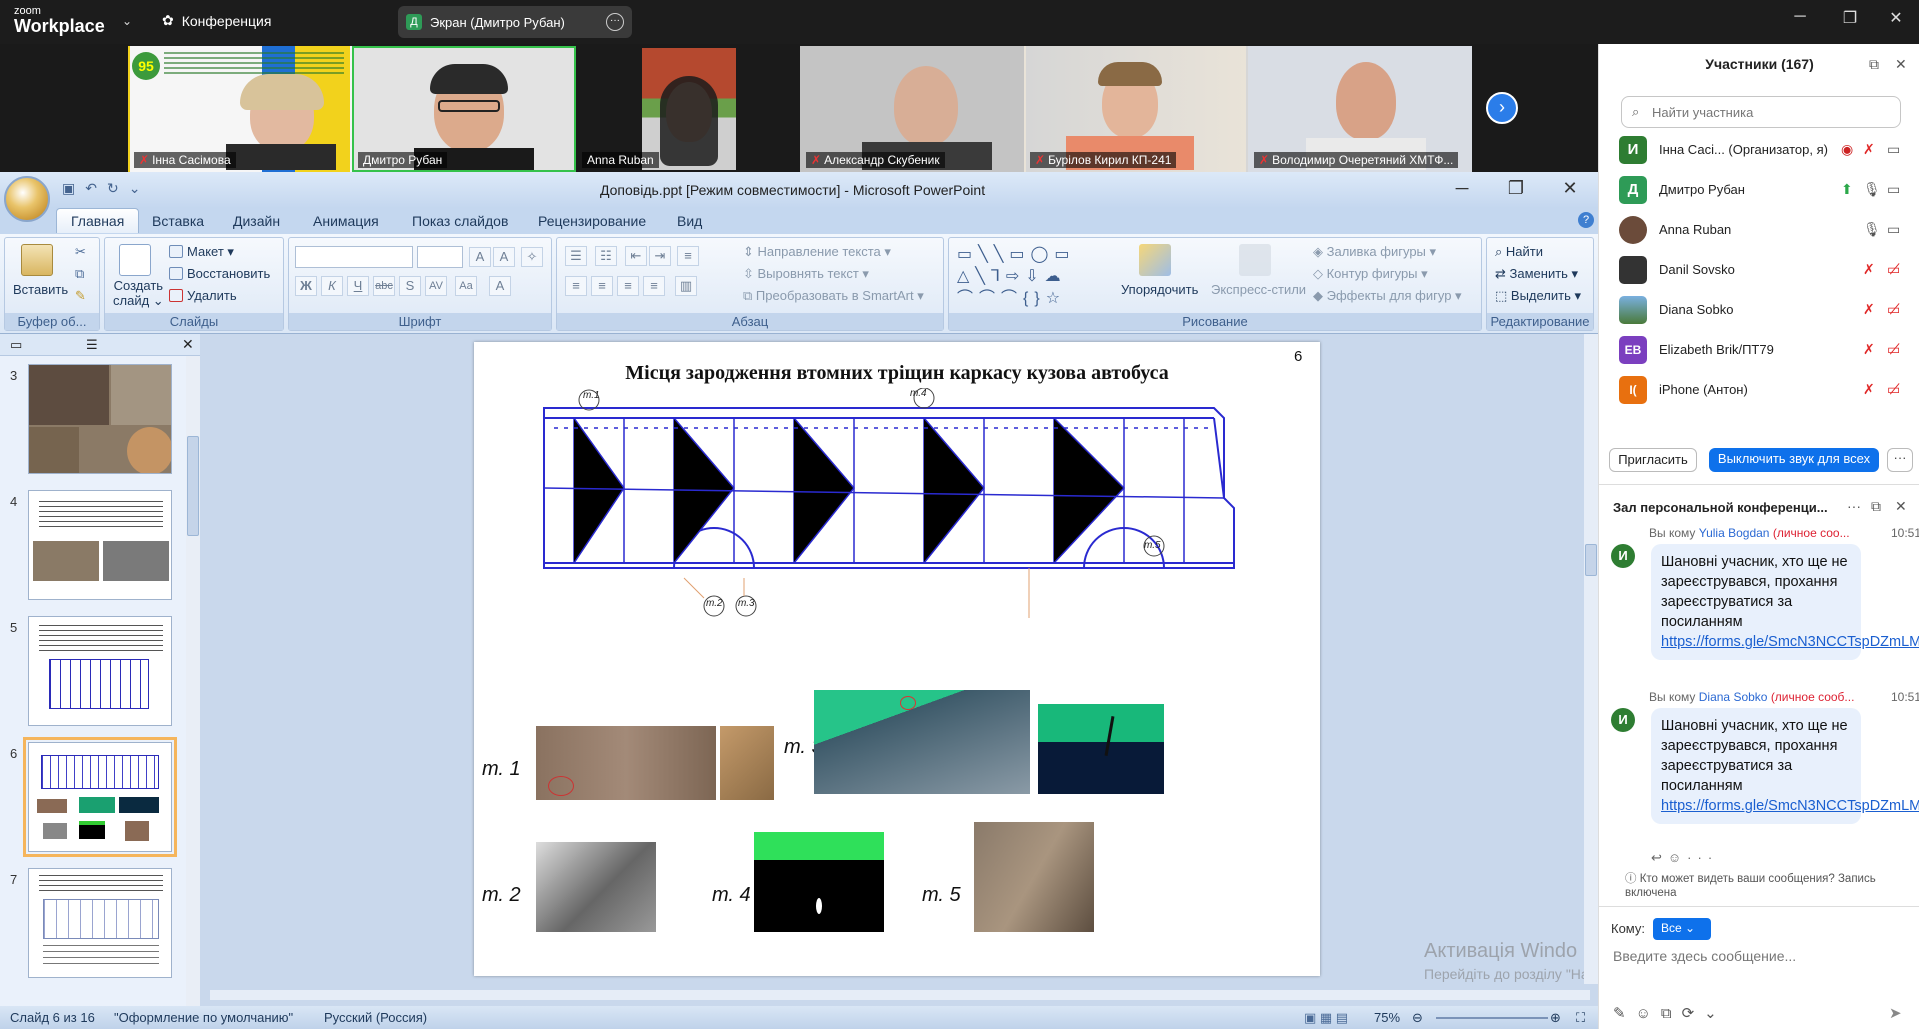  I want to click on zoom-level: 75%, so click(1387, 1017).